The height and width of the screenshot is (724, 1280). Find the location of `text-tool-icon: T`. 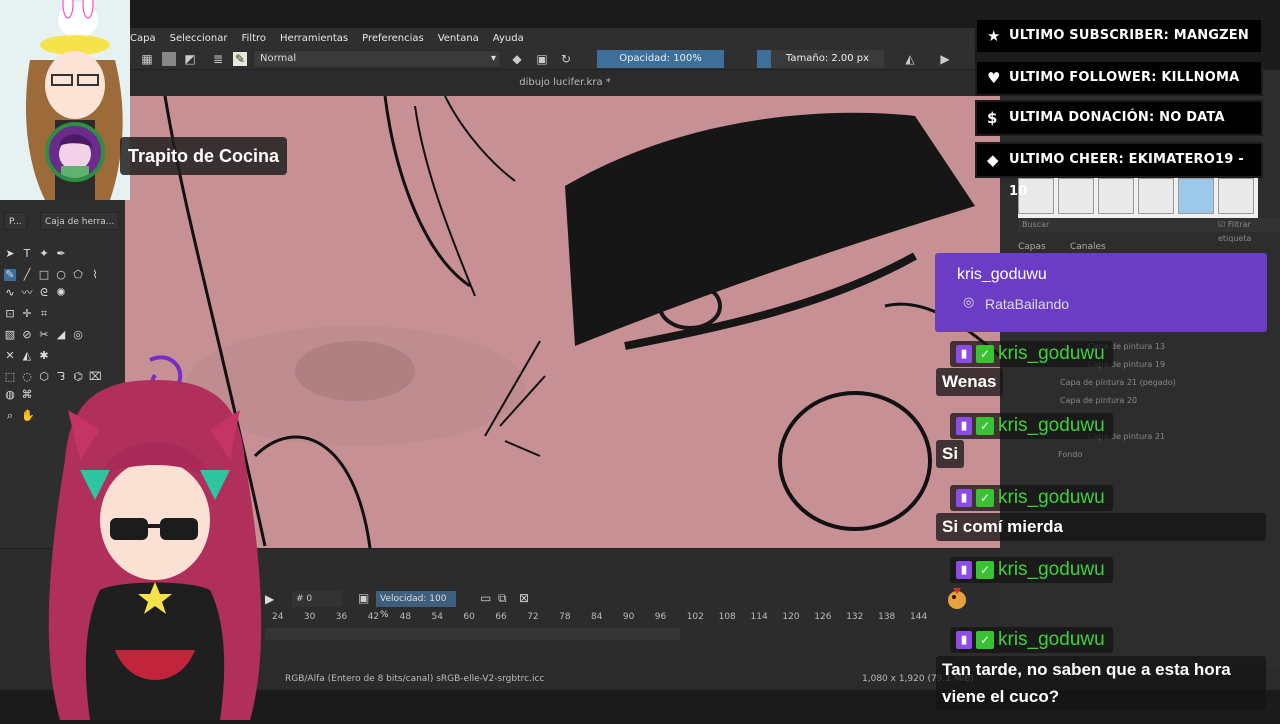

text-tool-icon: T is located at coordinates (27, 254).